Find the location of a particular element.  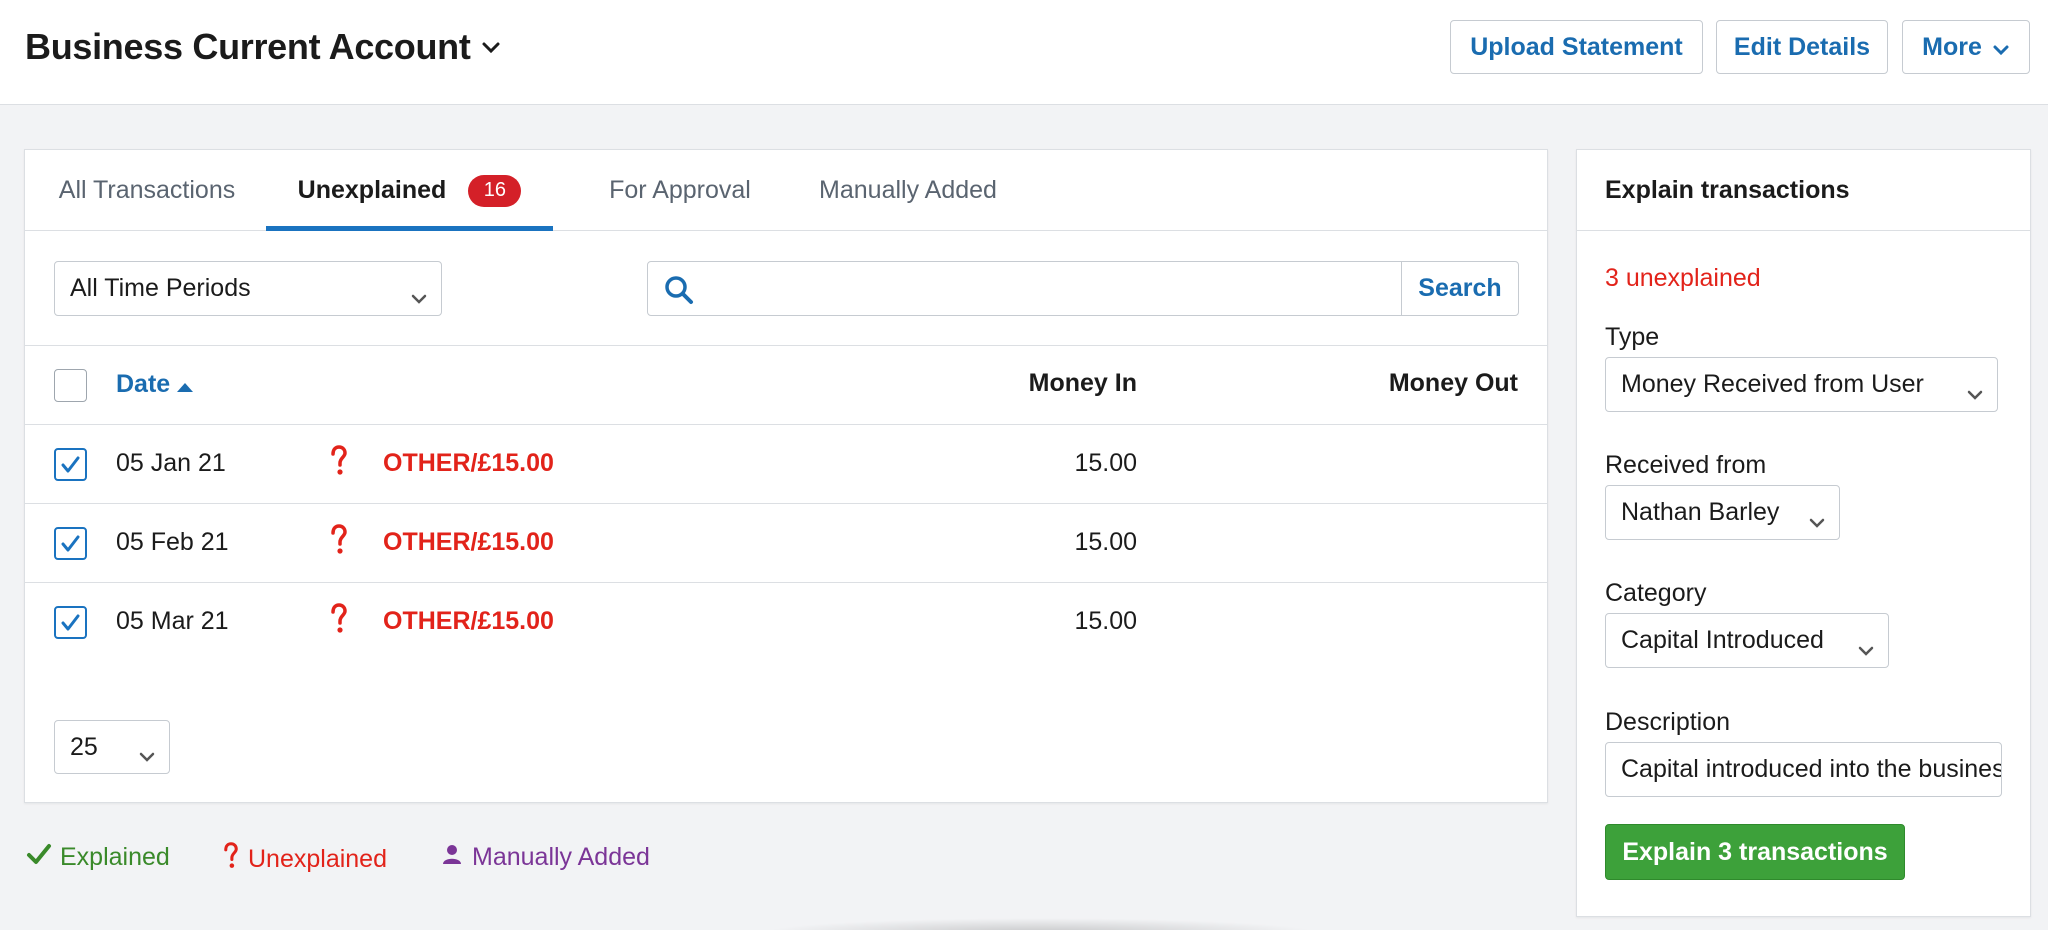

received-from-value: Nathan Barley is located at coordinates (1700, 512).